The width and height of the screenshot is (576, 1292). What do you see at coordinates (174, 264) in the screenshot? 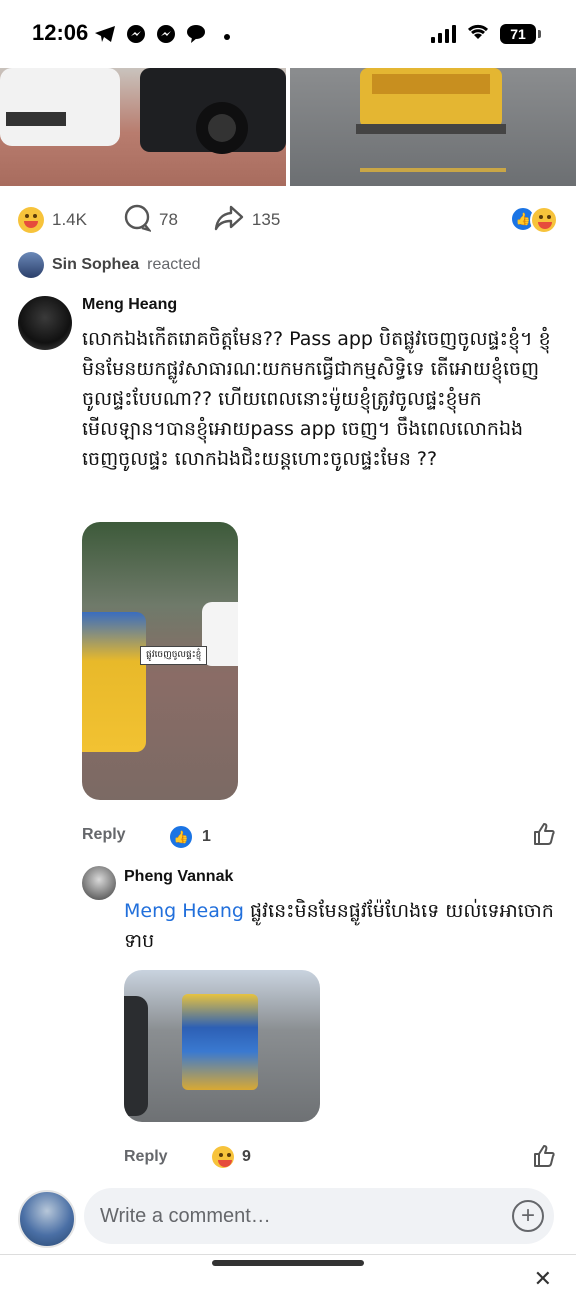
I see `reacted-label: reacted` at bounding box center [174, 264].